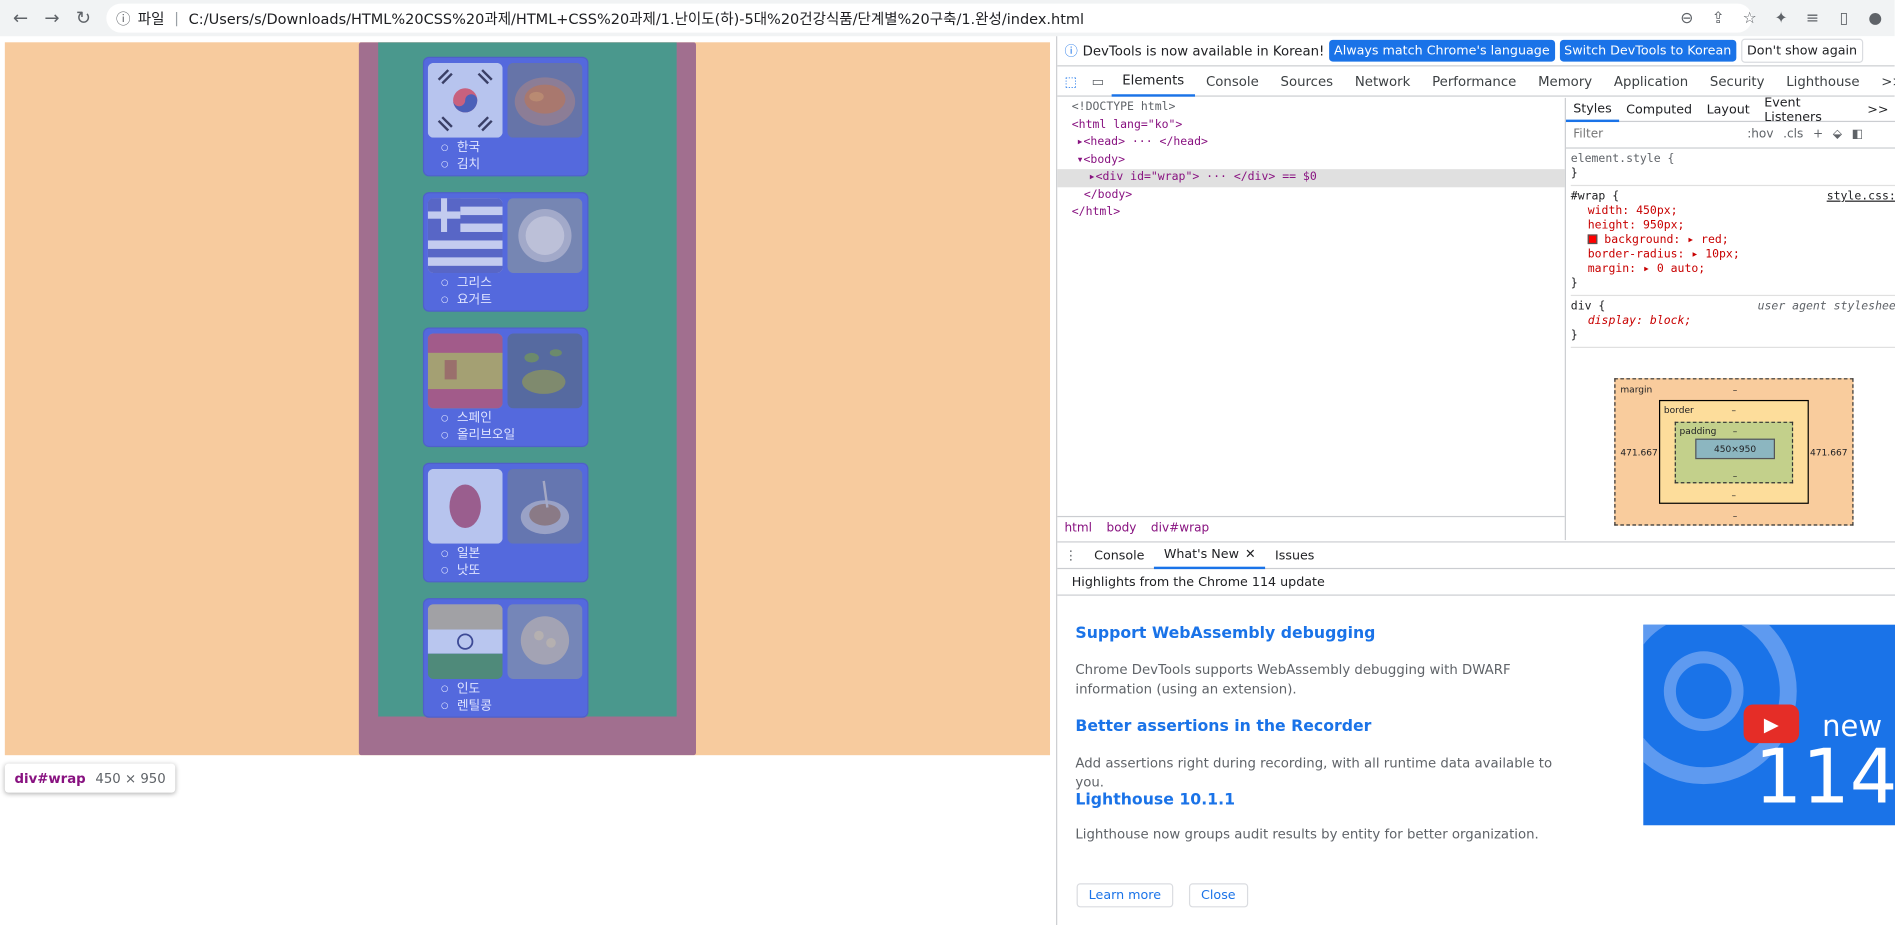 This screenshot has width=1895, height=925. I want to click on card-list: 스페인 올리브오일, so click(478, 428).